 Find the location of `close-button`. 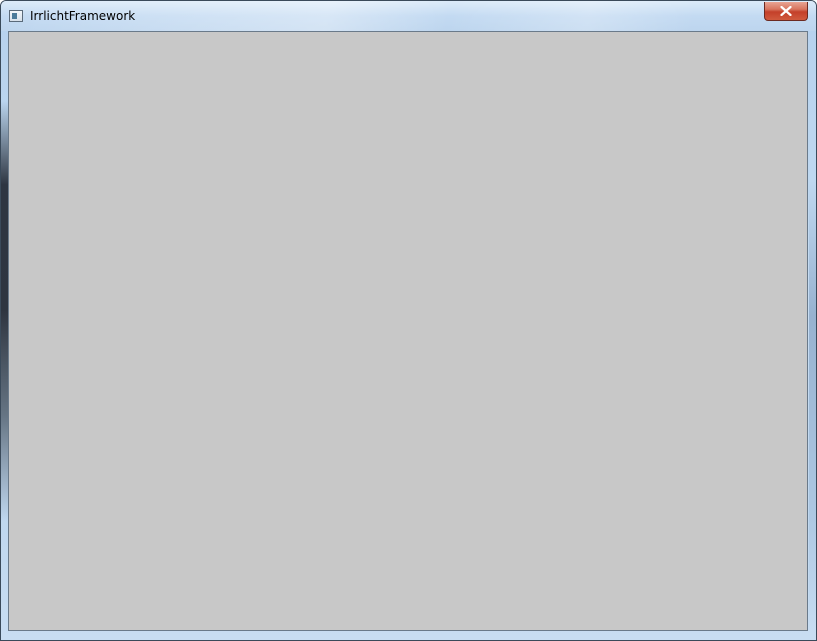

close-button is located at coordinates (786, 11).